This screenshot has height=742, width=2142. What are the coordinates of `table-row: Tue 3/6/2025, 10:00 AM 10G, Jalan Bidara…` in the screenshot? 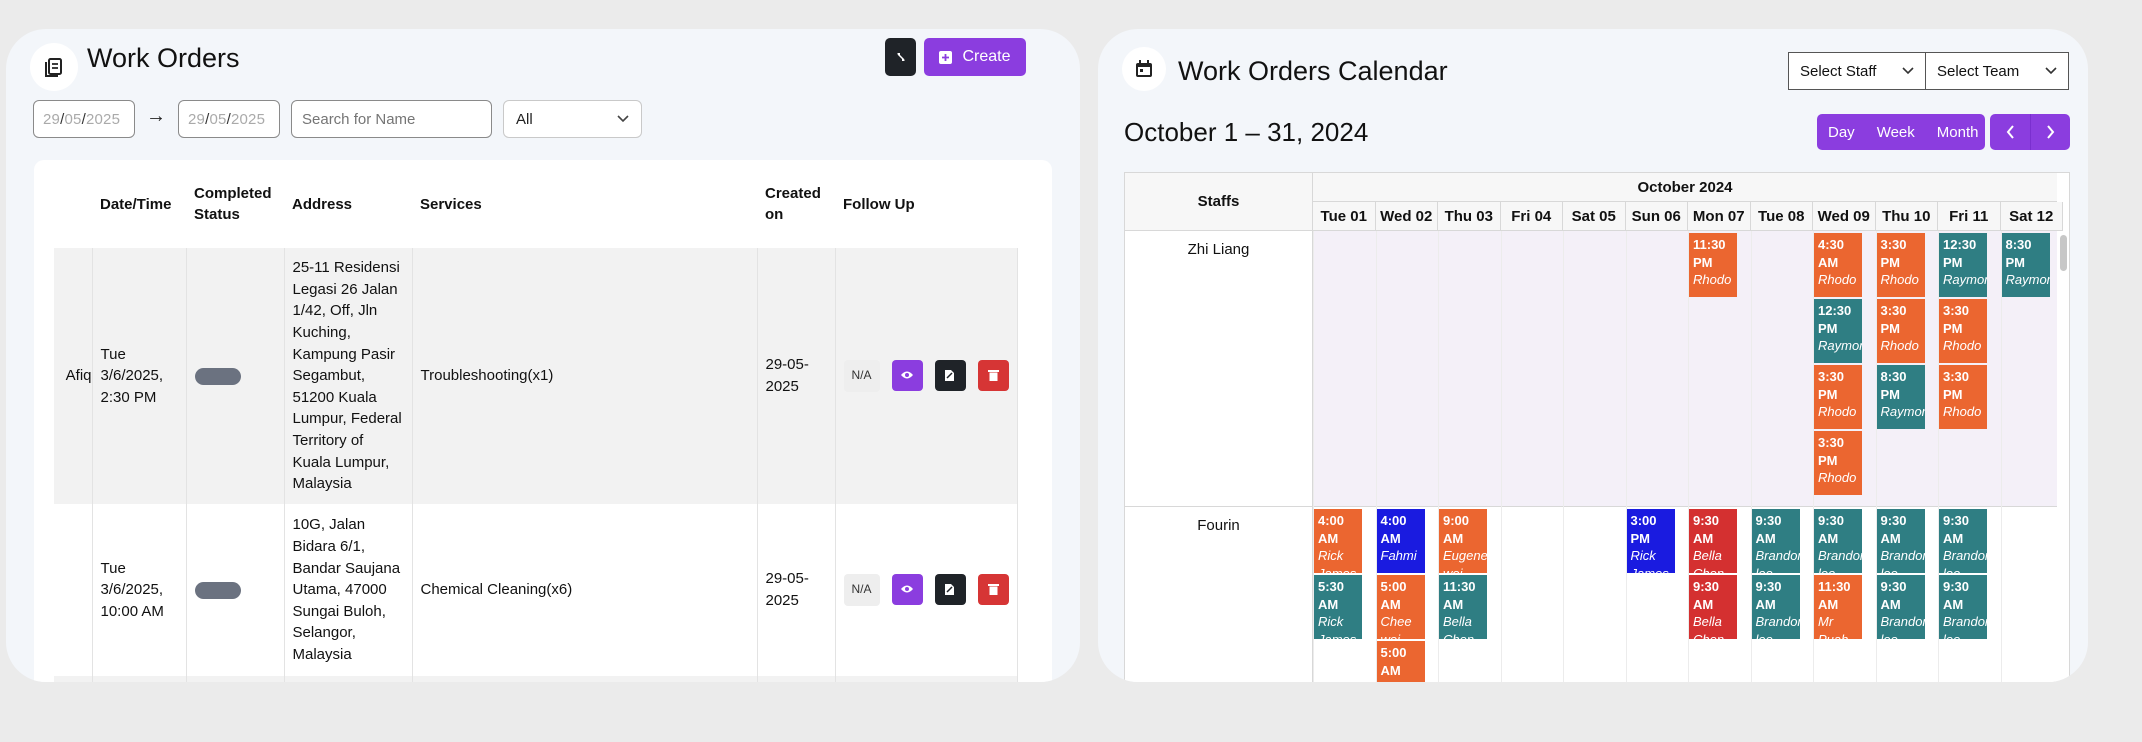 It's located at (536, 590).